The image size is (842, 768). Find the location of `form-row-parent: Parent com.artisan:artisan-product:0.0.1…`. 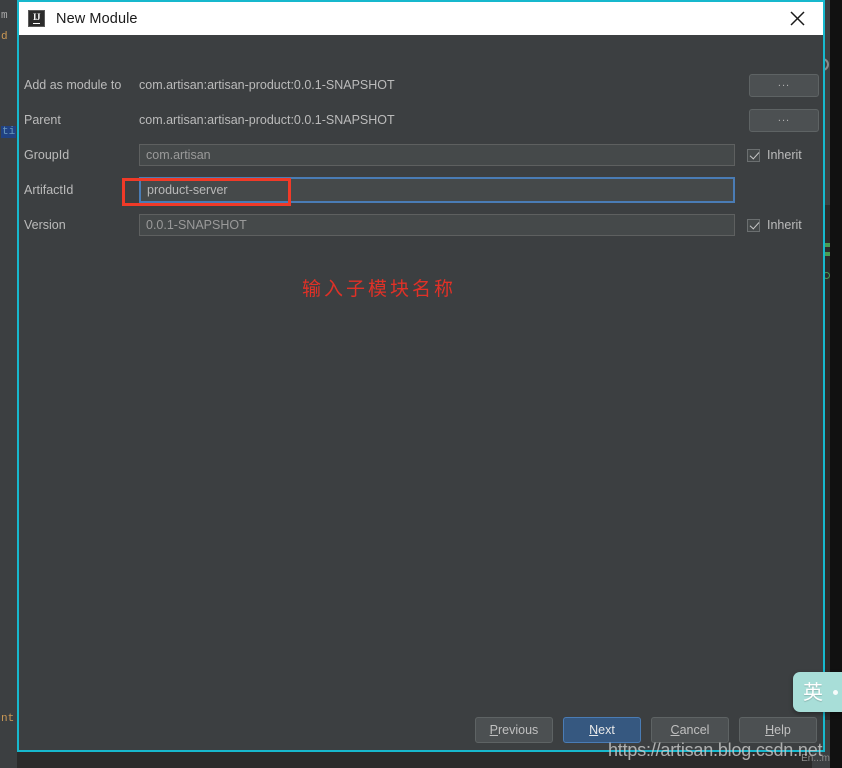

form-row-parent: Parent com.artisan:artisan-product:0.0.1… is located at coordinates (421, 120).